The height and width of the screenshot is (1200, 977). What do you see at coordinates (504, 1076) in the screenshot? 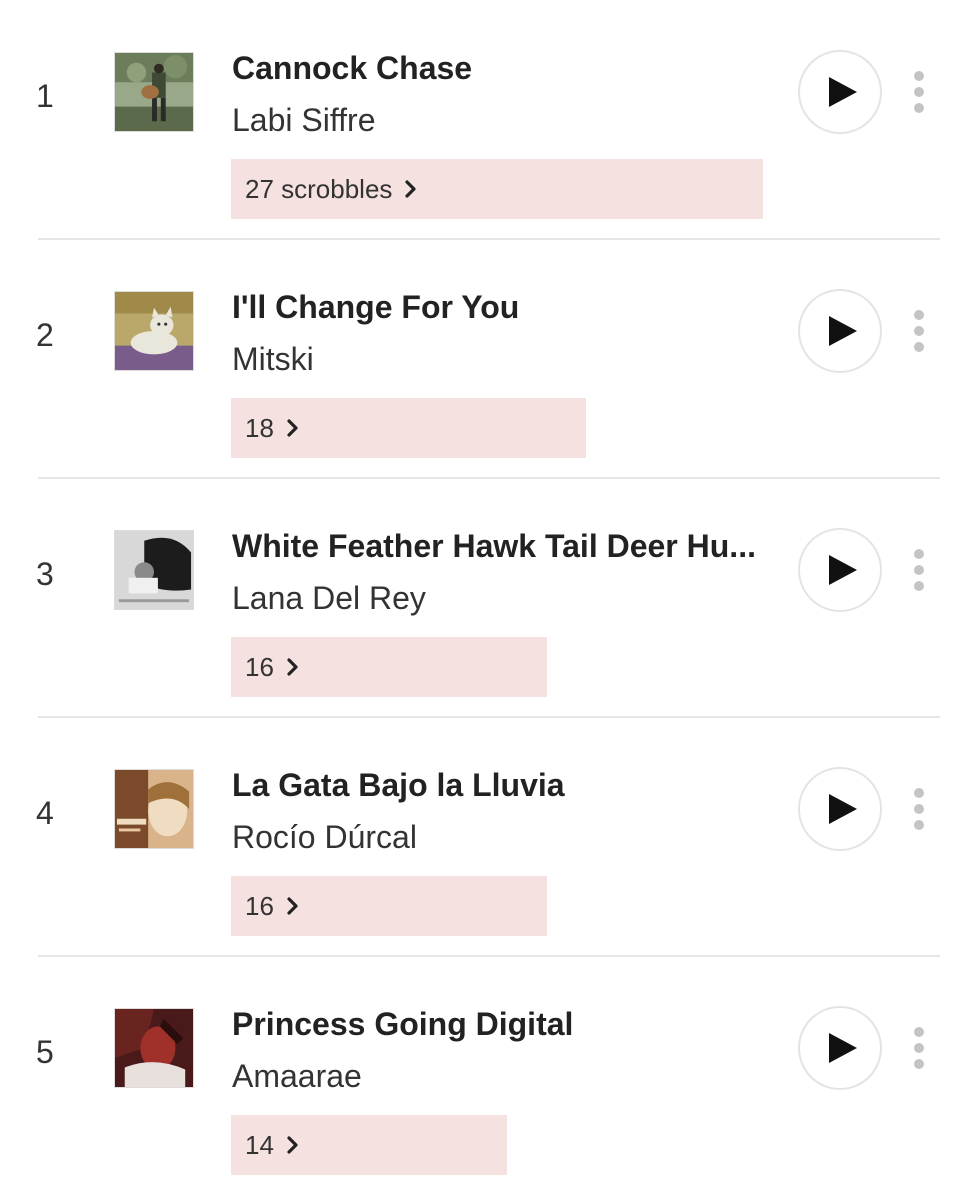
I see `track-artist: Amaarae` at bounding box center [504, 1076].